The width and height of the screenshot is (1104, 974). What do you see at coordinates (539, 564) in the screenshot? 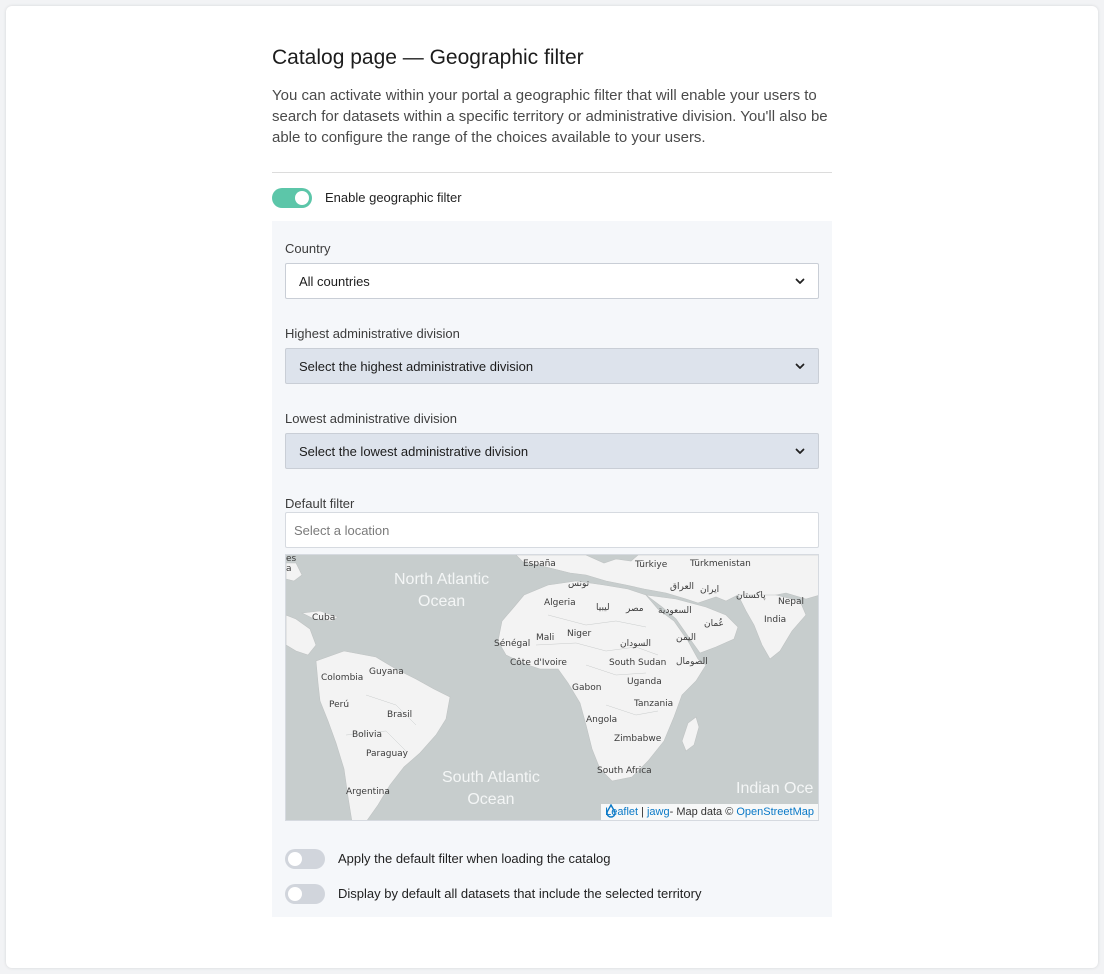
I see `map-place-label: España` at bounding box center [539, 564].